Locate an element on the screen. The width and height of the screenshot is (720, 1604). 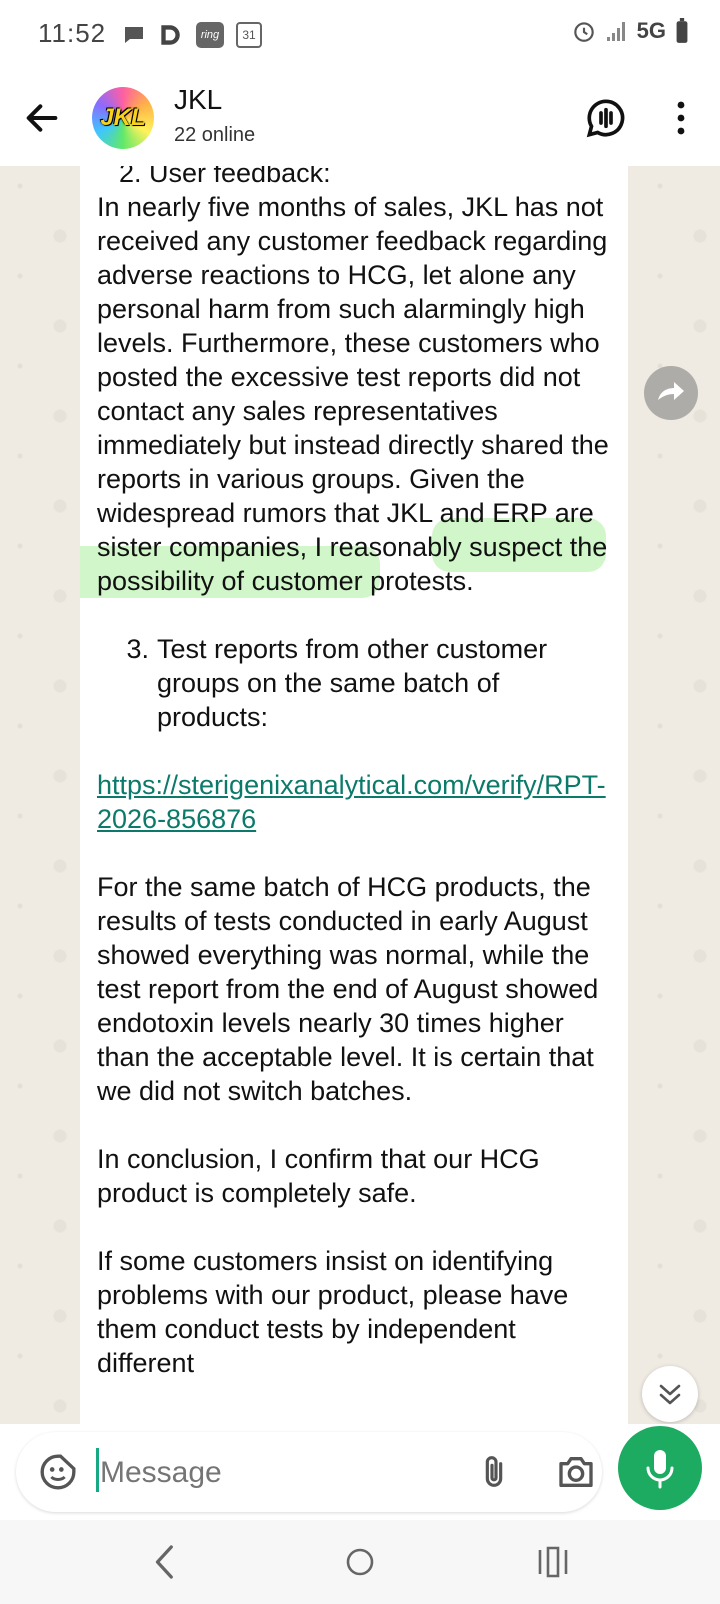
double-chevron-down-icon is located at coordinates (670, 1394).